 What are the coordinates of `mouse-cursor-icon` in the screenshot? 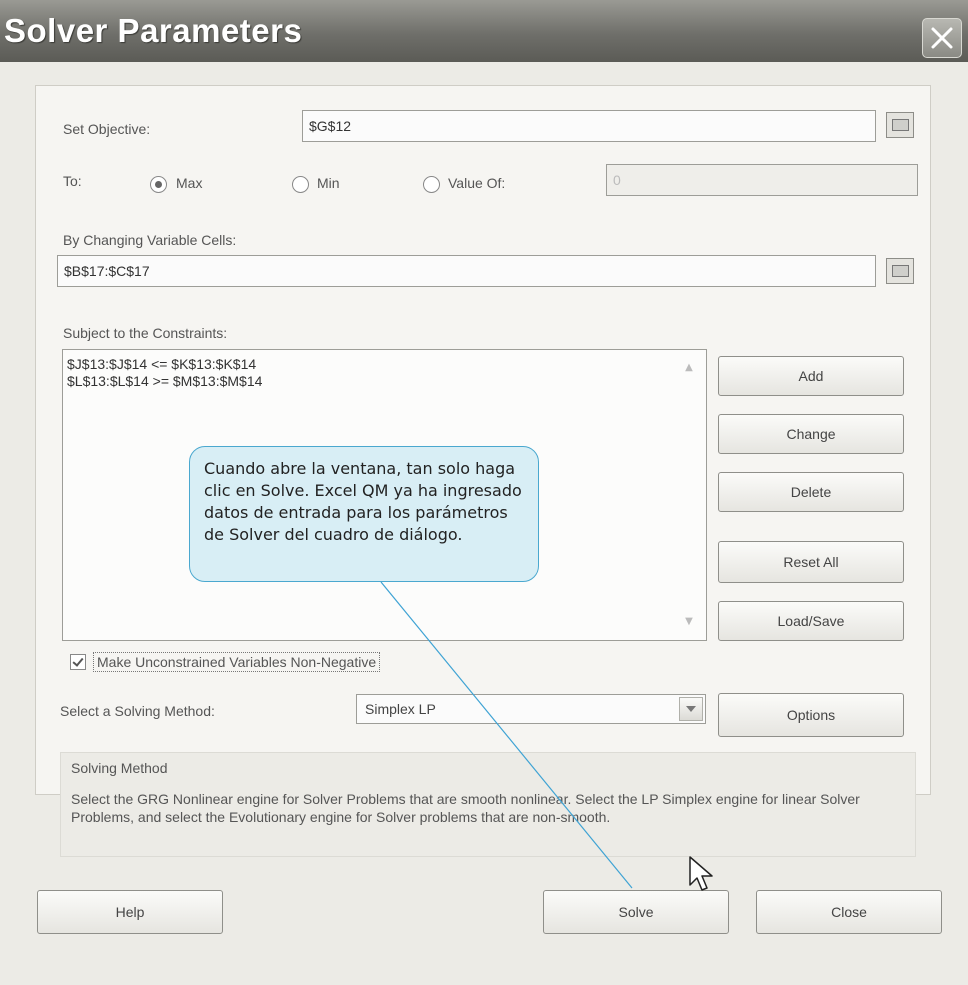 It's located at (701, 873).